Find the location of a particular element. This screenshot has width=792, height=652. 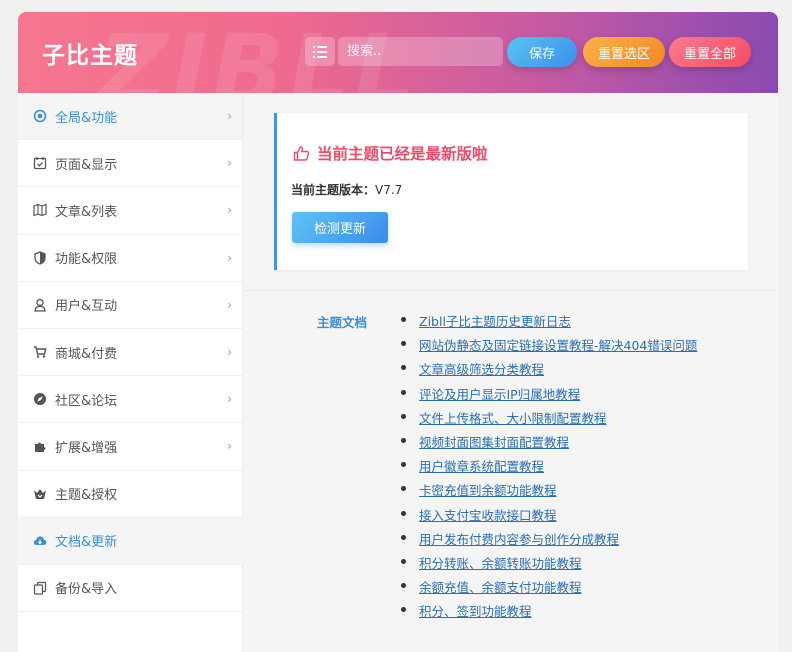

menu-toggle-button is located at coordinates (320, 51).